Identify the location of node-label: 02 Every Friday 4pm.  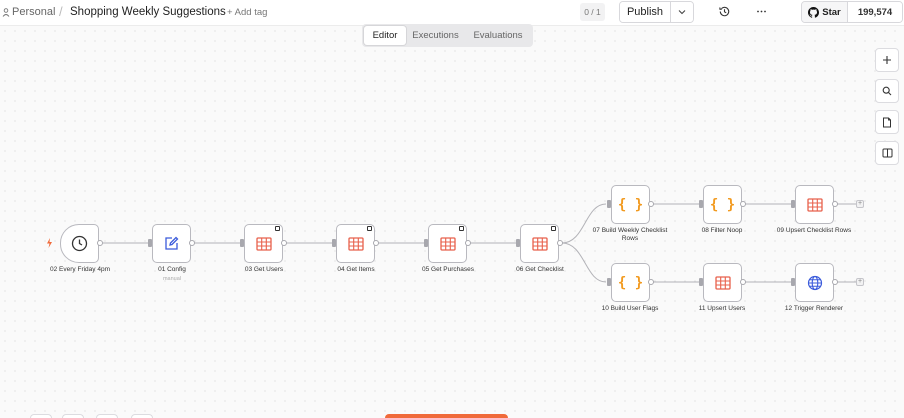
(80, 269).